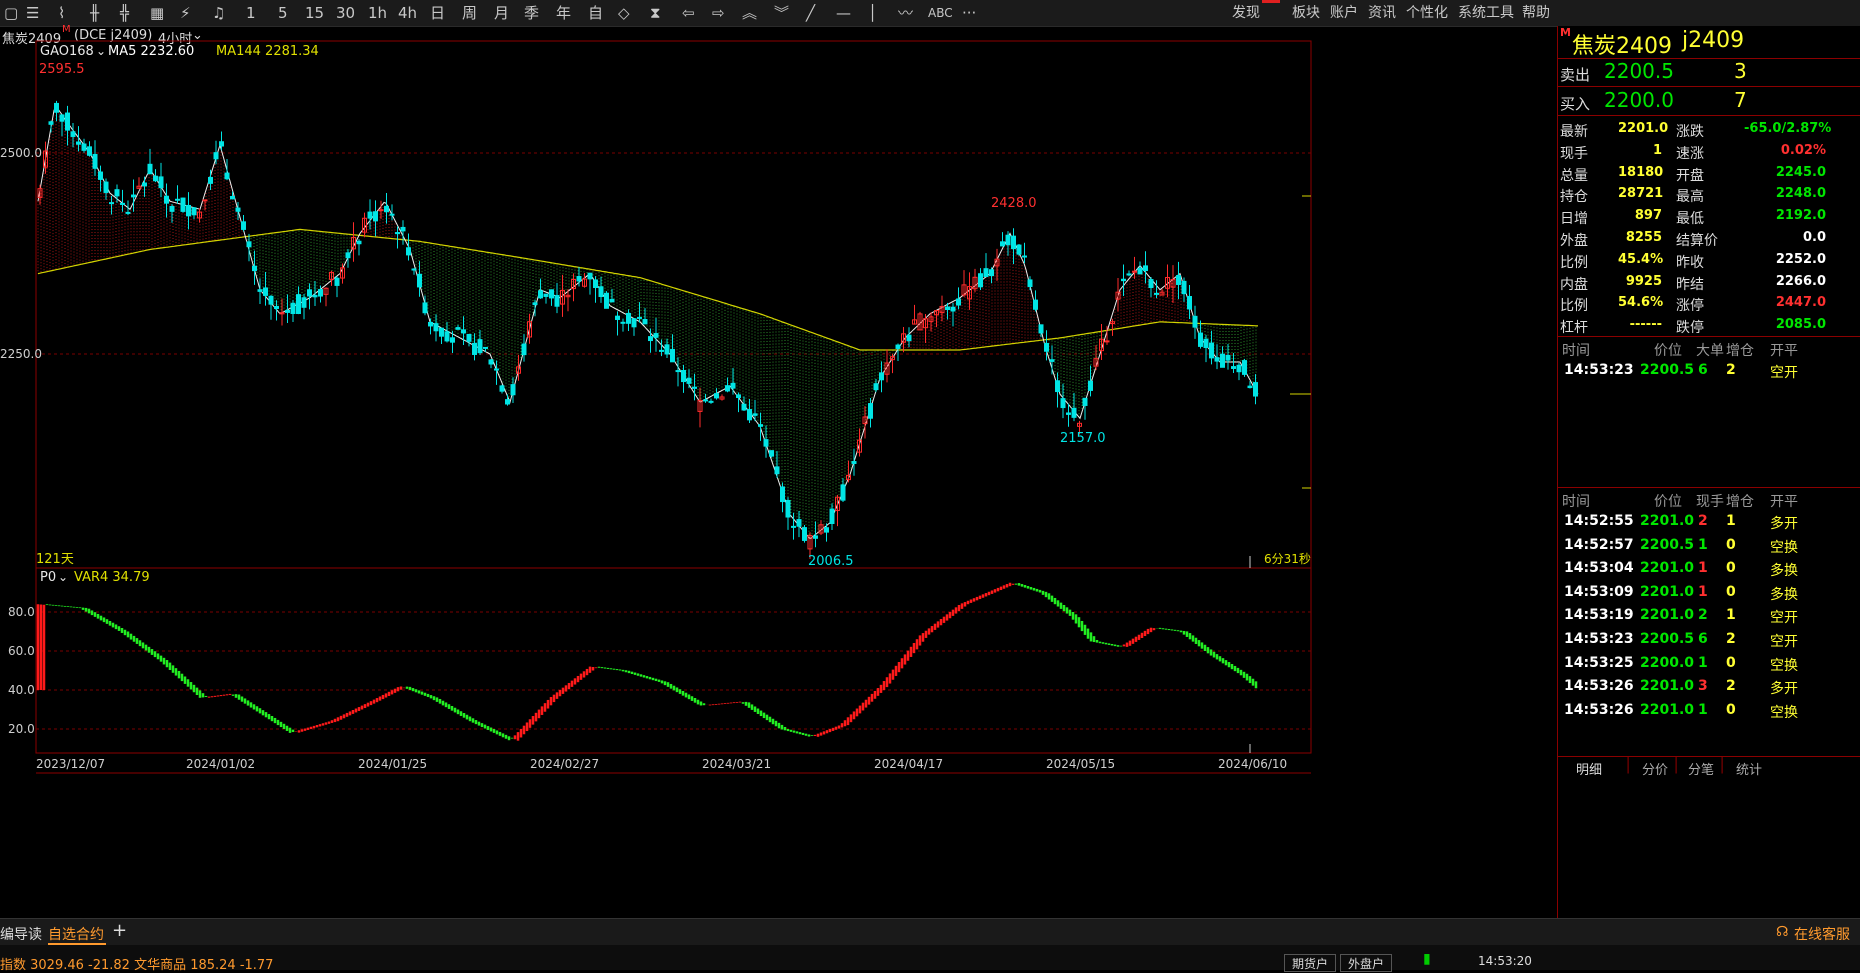 The height and width of the screenshot is (973, 1860). What do you see at coordinates (1536, 12) in the screenshot?
I see `menu-help: 帮助` at bounding box center [1536, 12].